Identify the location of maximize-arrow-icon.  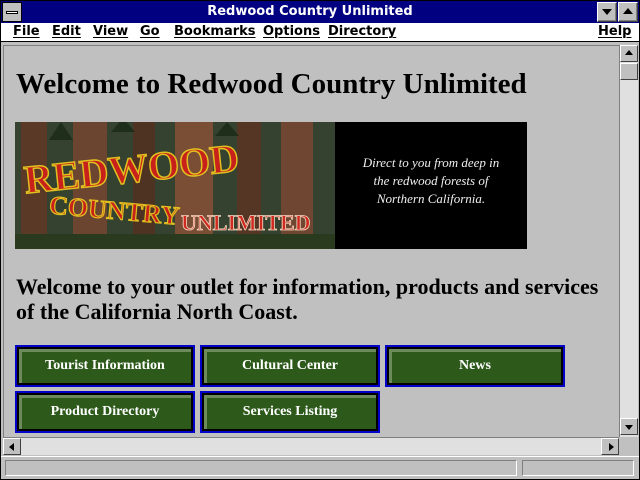
(628, 11).